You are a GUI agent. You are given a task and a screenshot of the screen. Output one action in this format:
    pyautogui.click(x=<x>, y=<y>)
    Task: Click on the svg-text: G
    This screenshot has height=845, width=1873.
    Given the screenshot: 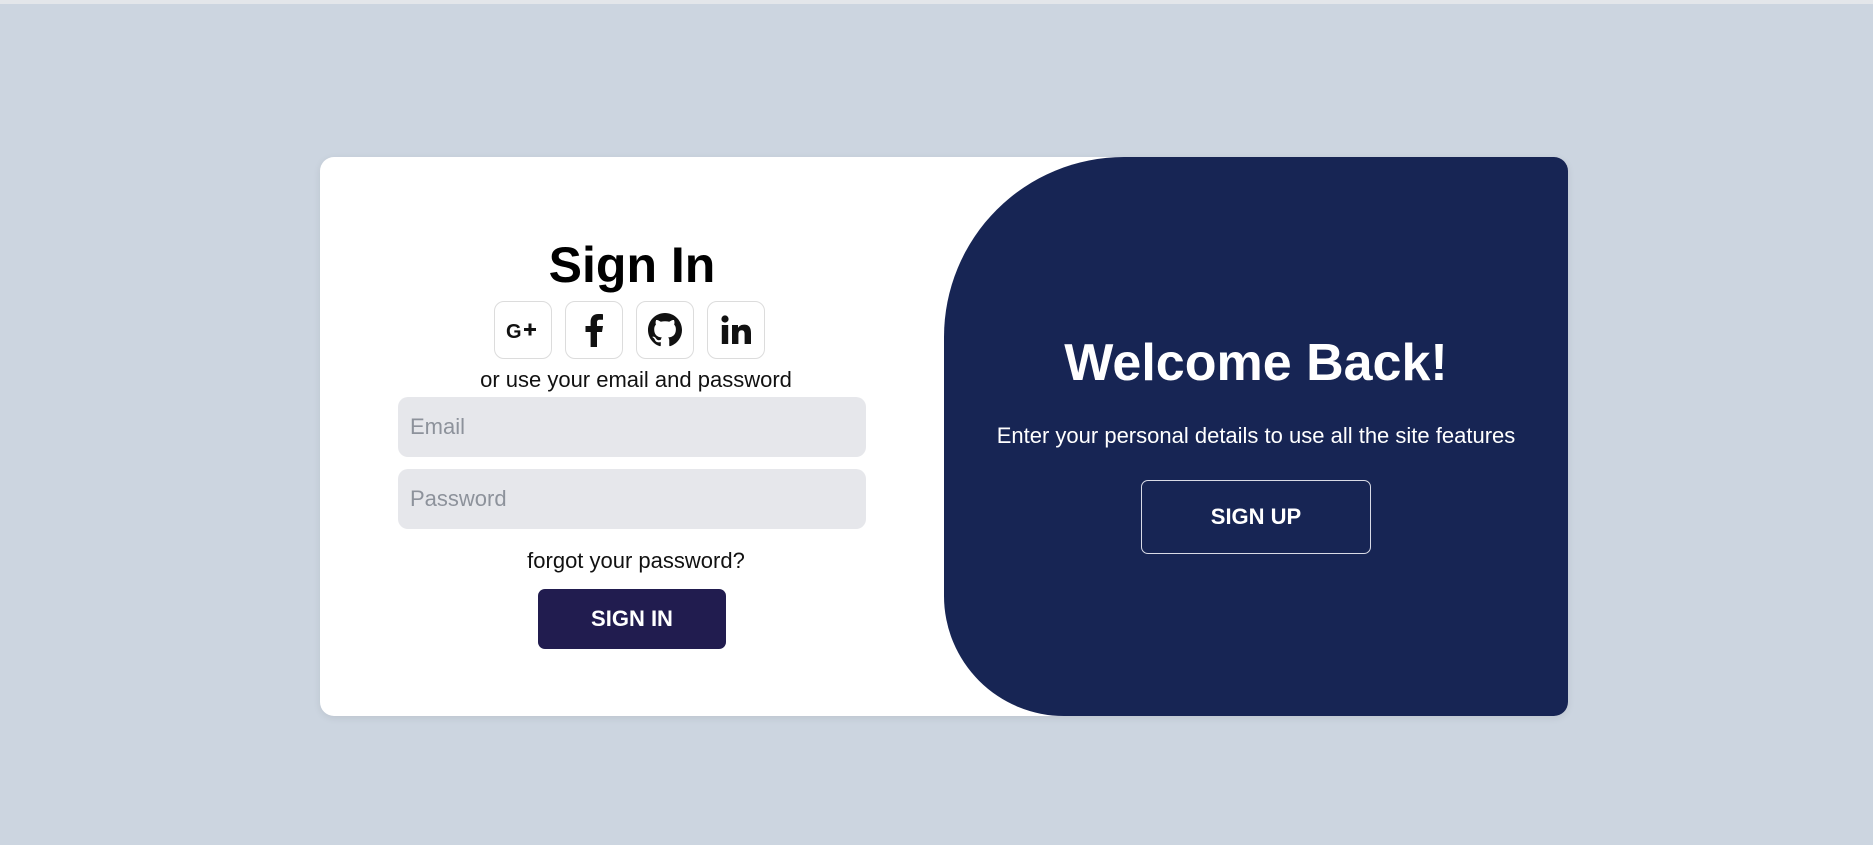 What is the action you would take?
    pyautogui.click(x=514, y=331)
    